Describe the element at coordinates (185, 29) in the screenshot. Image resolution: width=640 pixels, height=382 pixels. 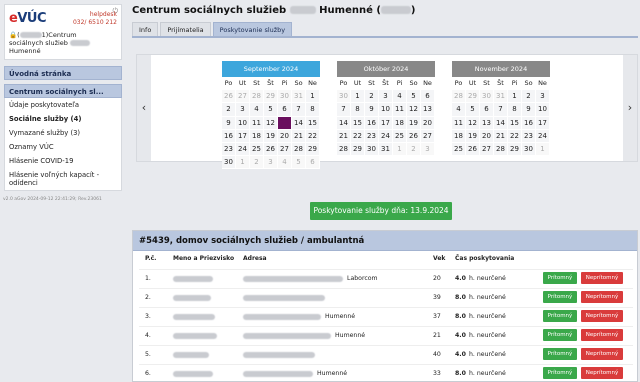
I see `tab-1: Prijímatelia` at that location.